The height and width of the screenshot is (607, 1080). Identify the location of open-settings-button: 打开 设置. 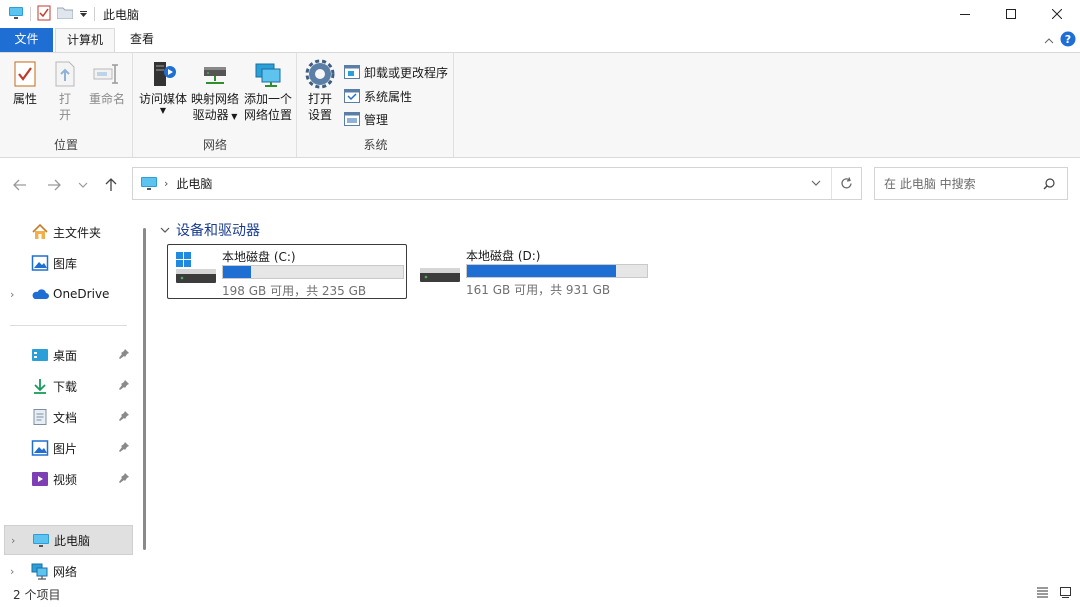
(320, 91).